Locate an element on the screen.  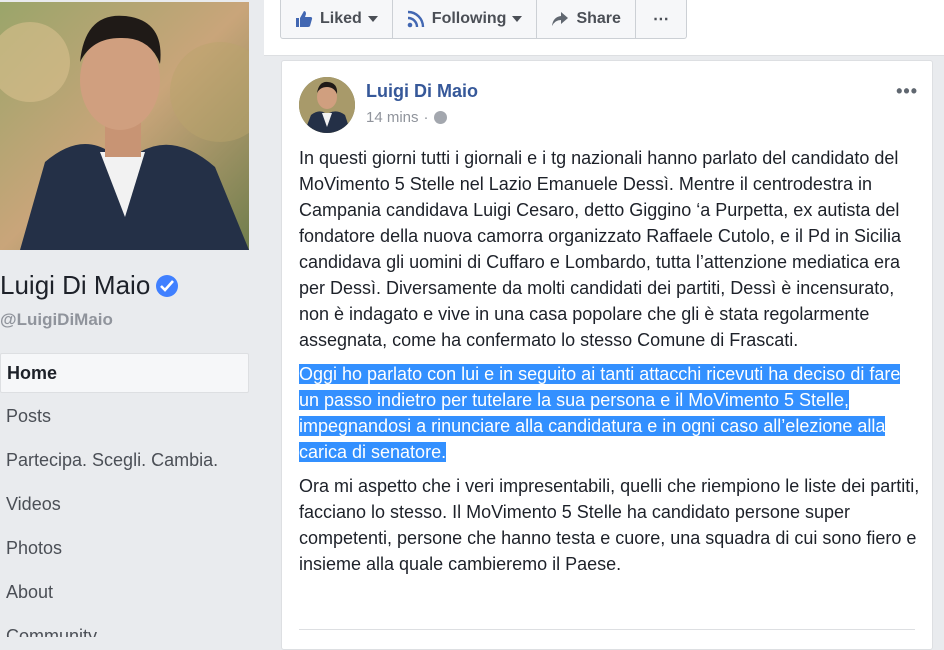
share-button: Share is located at coordinates (586, 19).